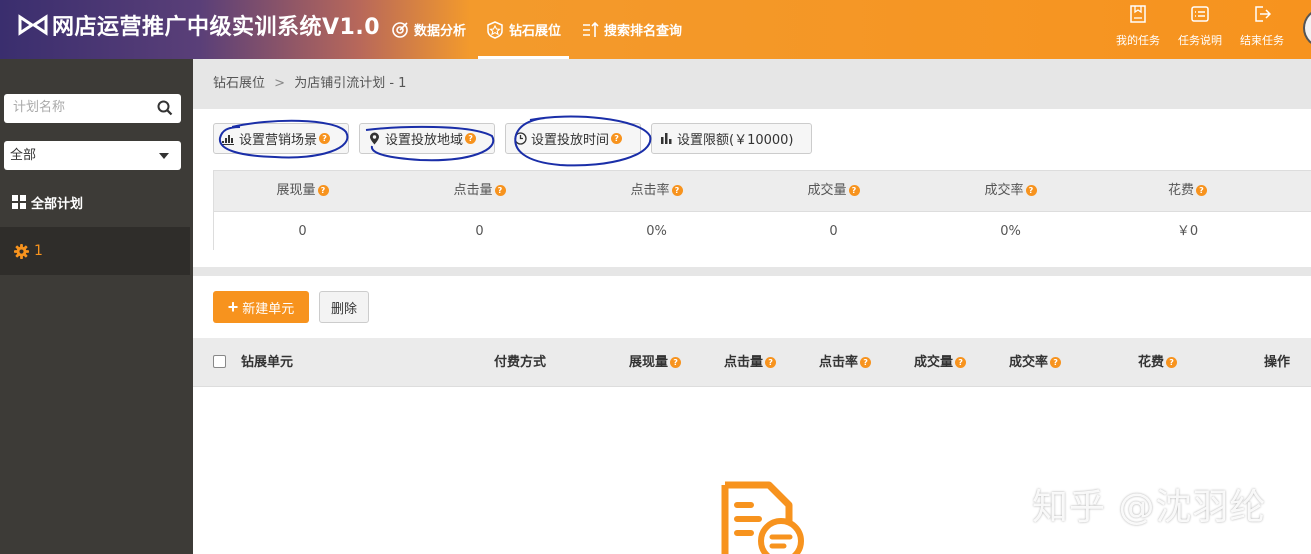  What do you see at coordinates (21, 251) in the screenshot?
I see `gear-icon` at bounding box center [21, 251].